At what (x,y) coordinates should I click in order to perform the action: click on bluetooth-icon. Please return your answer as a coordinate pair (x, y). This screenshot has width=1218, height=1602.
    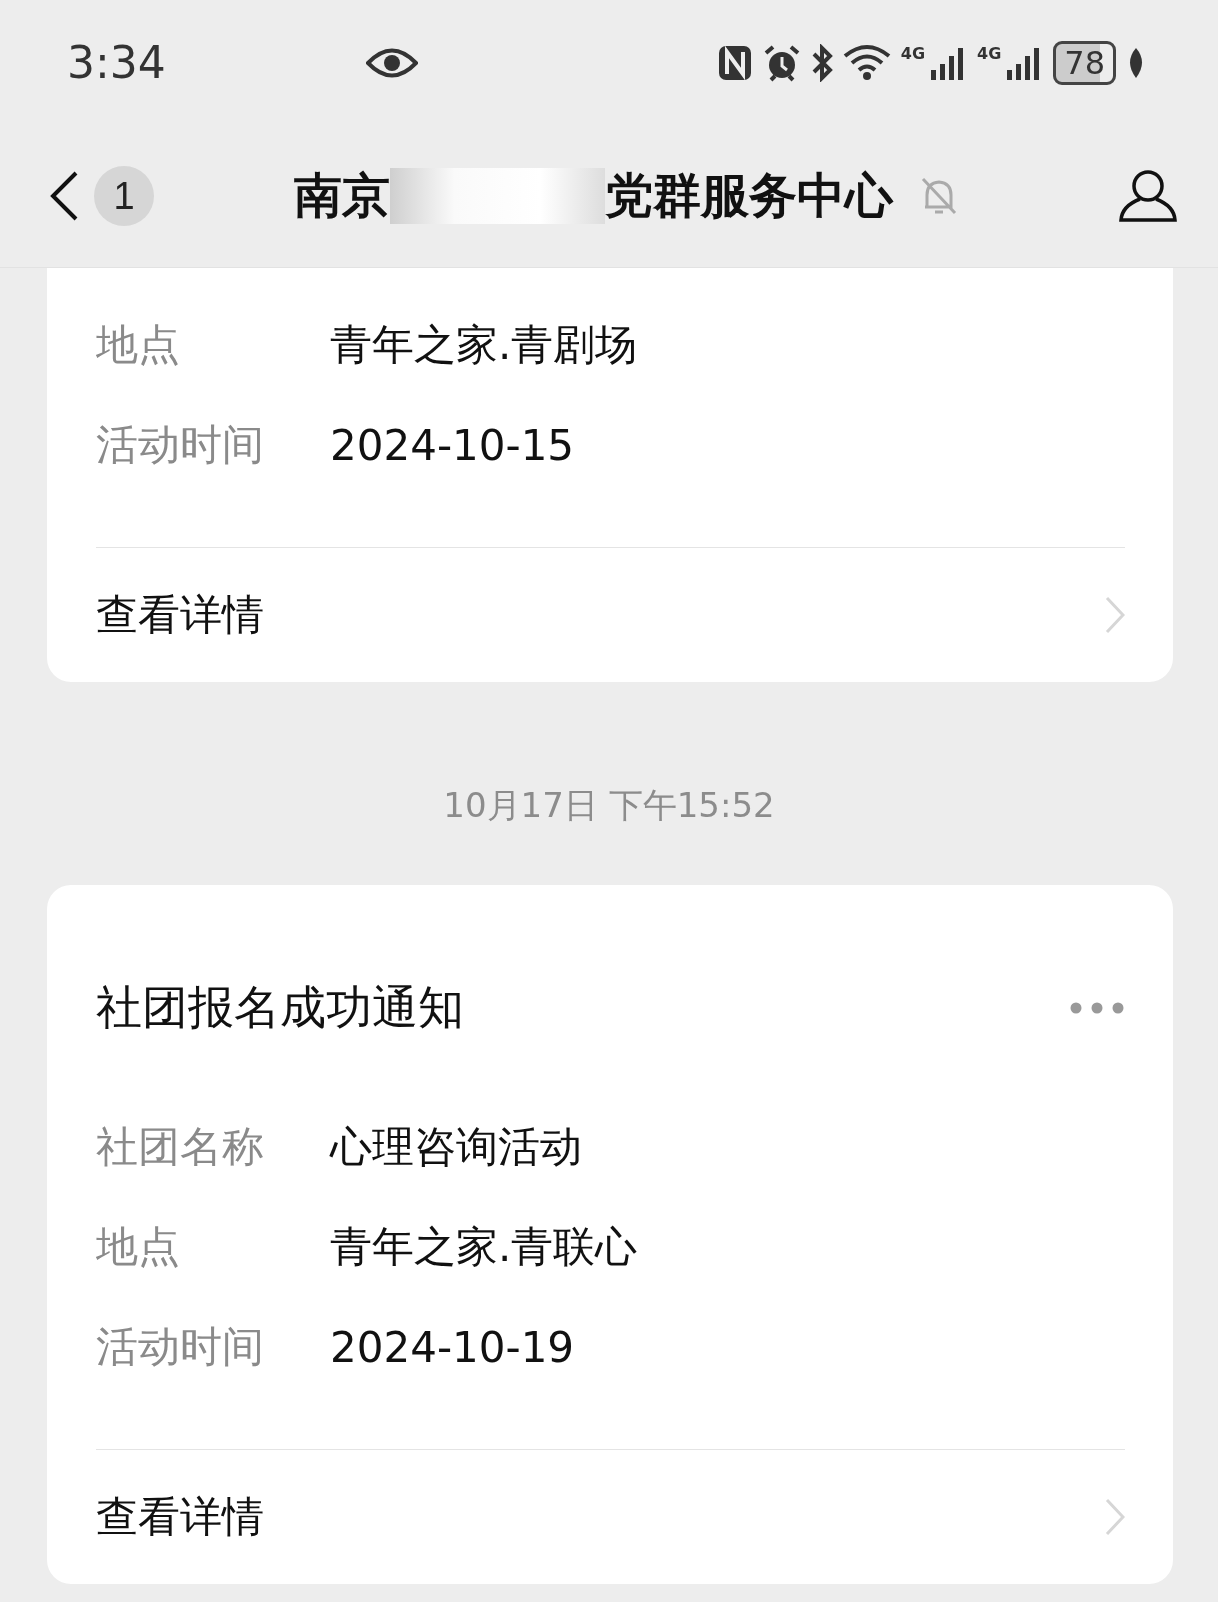
    Looking at the image, I should click on (821, 62).